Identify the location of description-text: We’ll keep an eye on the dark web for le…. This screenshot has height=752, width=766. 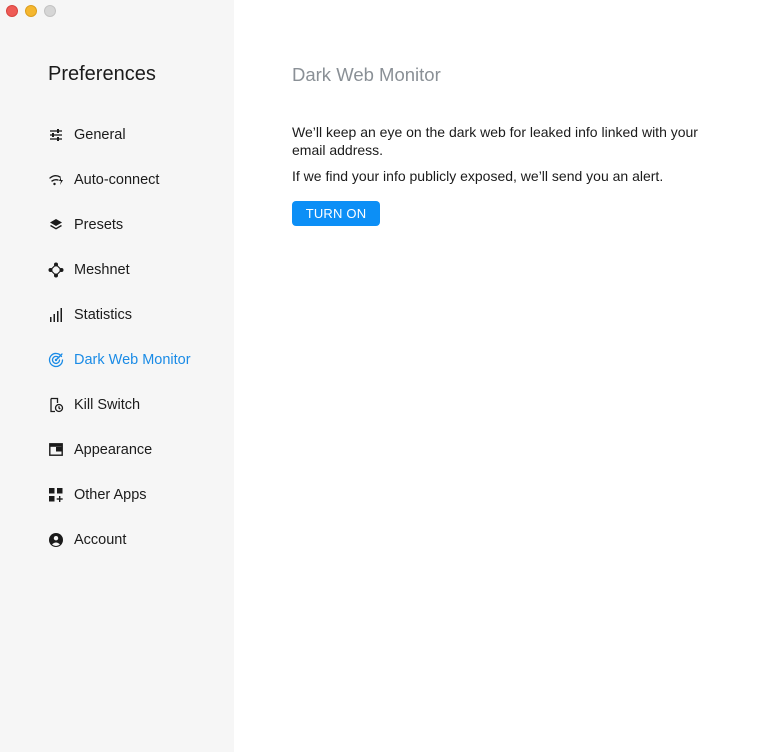
(495, 141).